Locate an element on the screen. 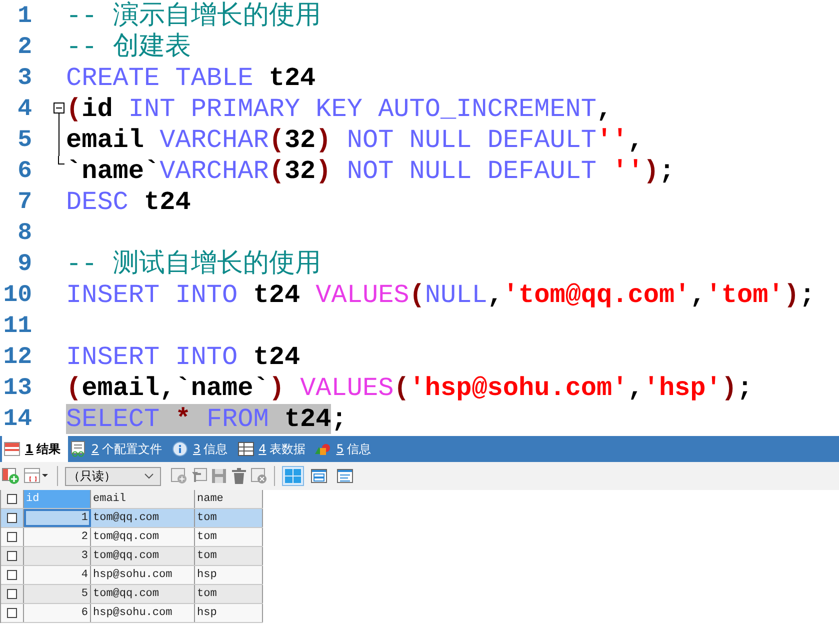  fold-end is located at coordinates (61, 160).